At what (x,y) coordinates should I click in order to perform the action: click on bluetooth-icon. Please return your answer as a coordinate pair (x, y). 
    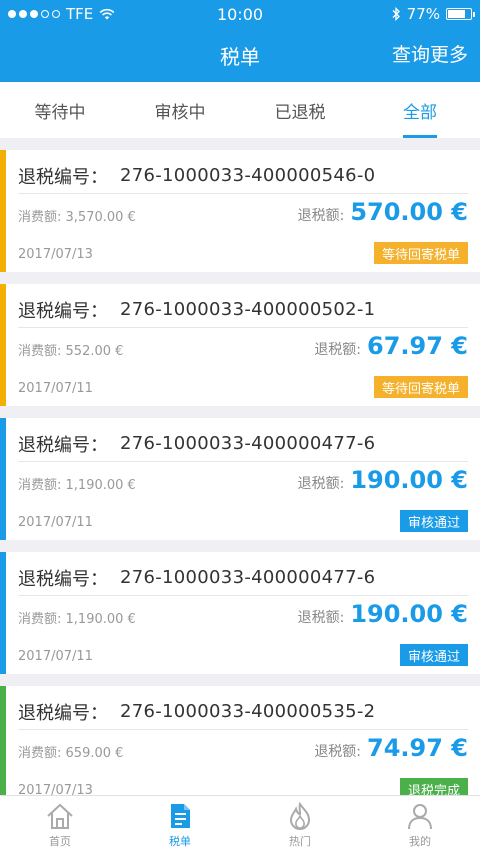
    Looking at the image, I should click on (396, 14).